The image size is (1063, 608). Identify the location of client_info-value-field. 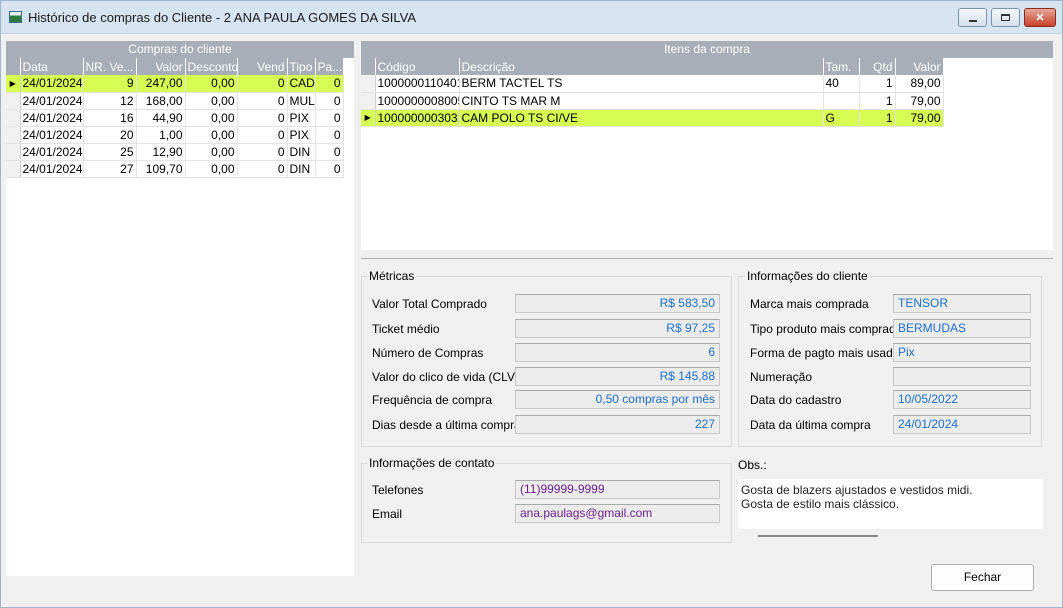
(962, 376).